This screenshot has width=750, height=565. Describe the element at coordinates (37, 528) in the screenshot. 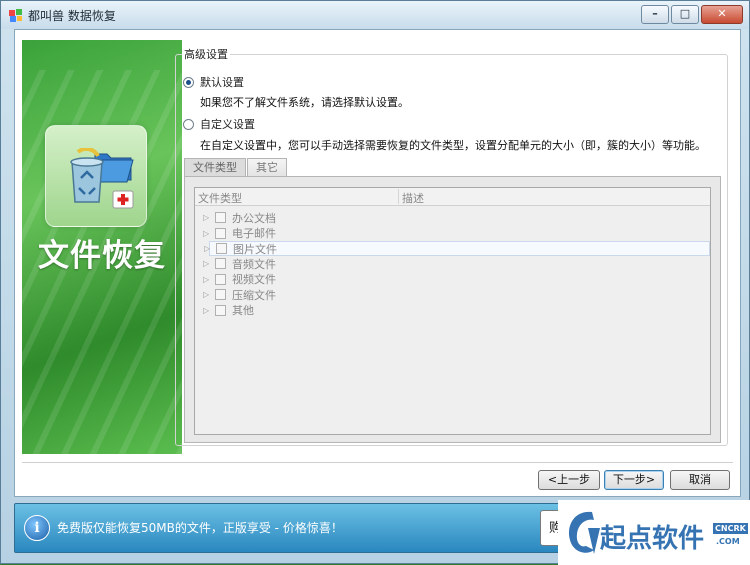

I see `info-icon: i` at that location.